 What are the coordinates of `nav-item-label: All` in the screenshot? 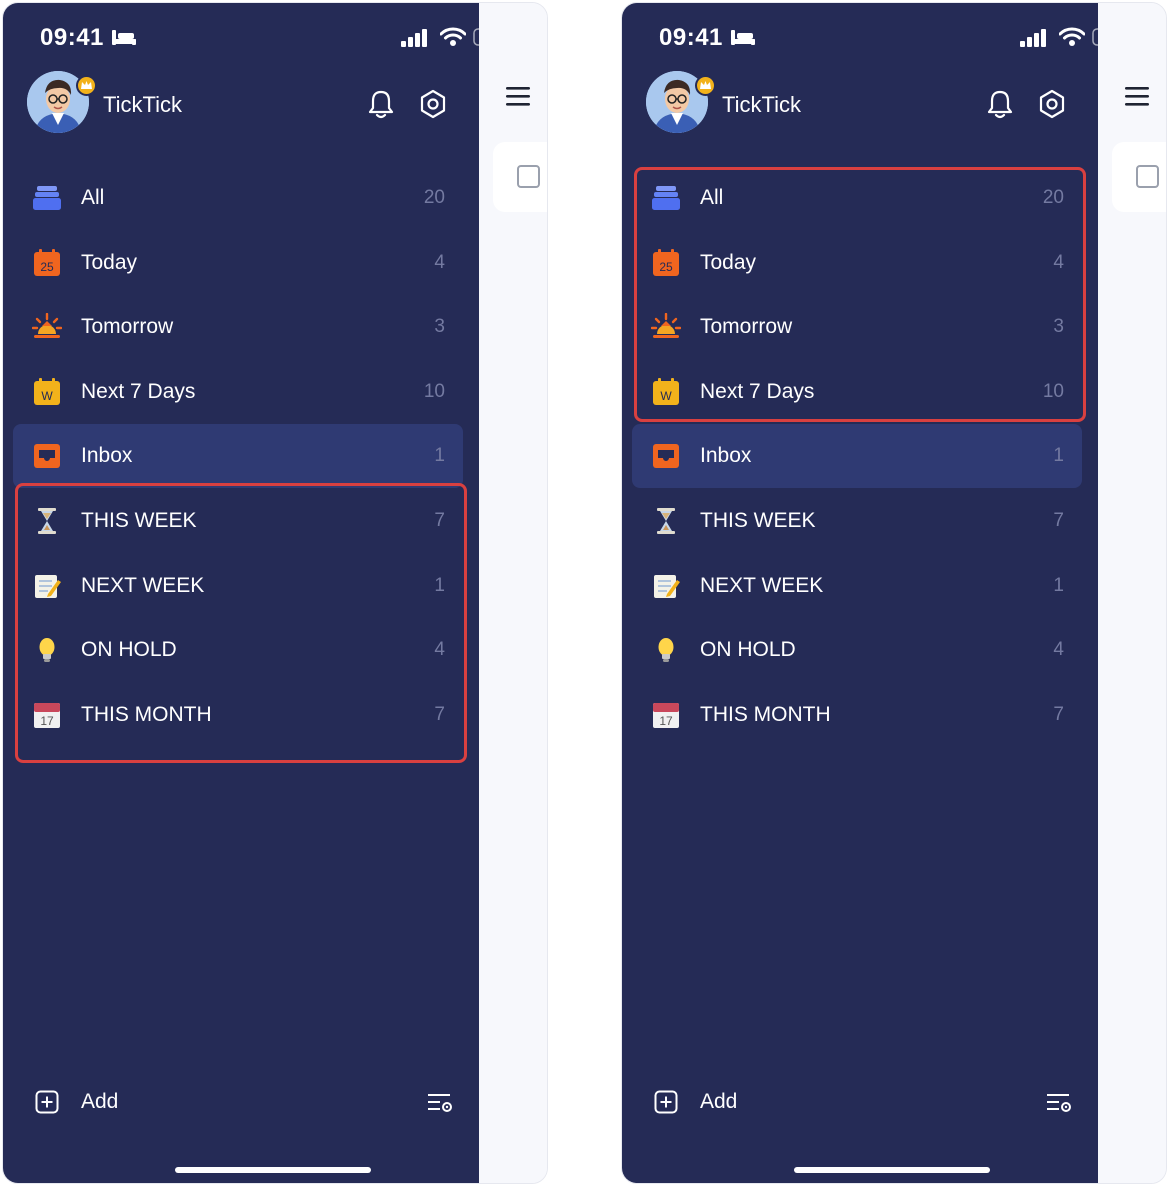 It's located at (93, 197).